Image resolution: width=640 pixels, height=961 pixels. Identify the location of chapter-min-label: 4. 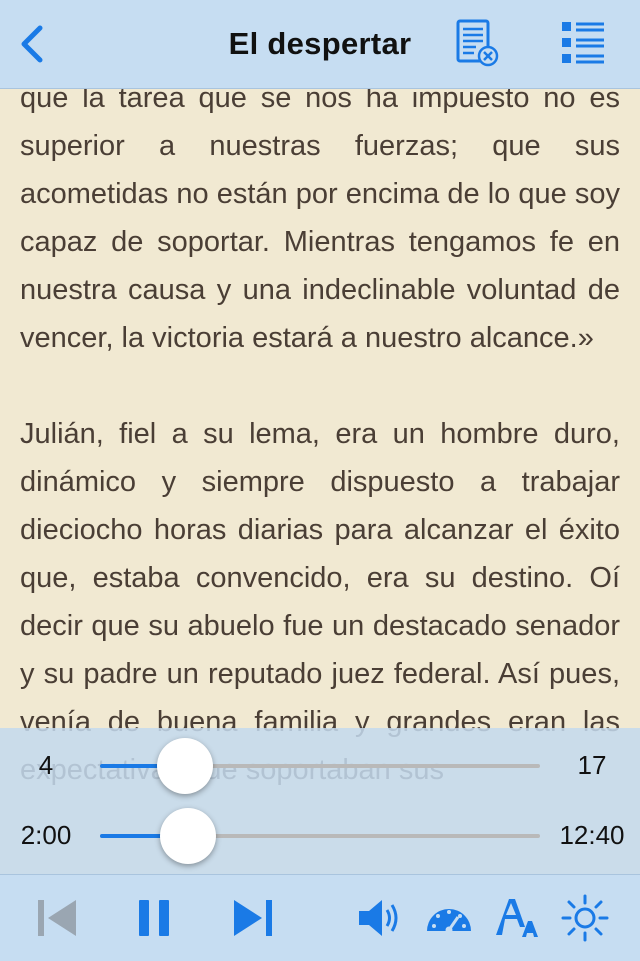
(46, 765).